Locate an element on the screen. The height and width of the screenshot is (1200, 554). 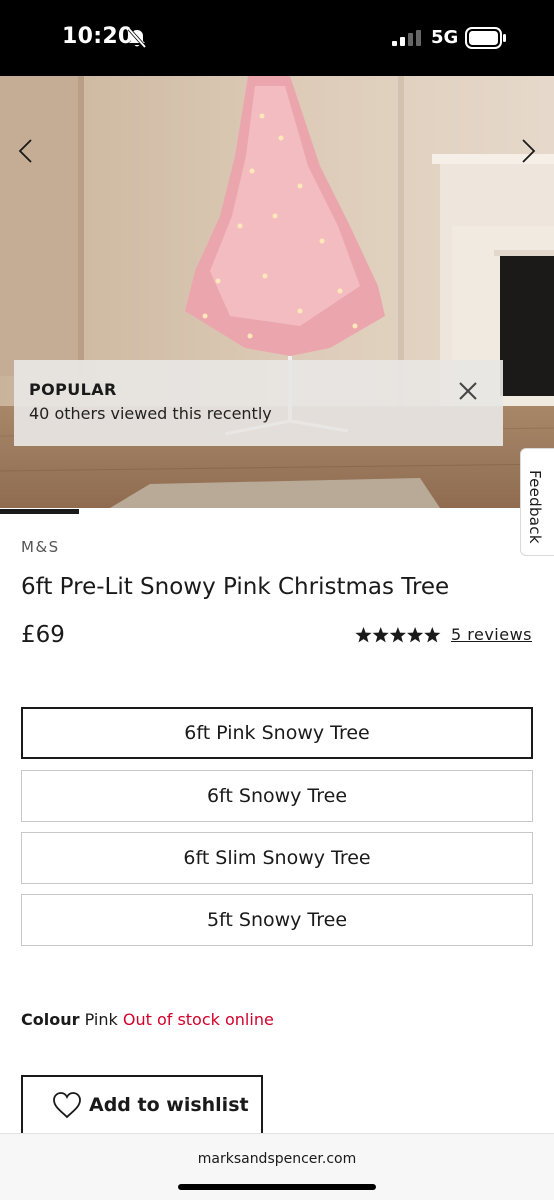
variant-option-6ft-snowy-tree: 6ft Snowy Tree is located at coordinates (277, 796).